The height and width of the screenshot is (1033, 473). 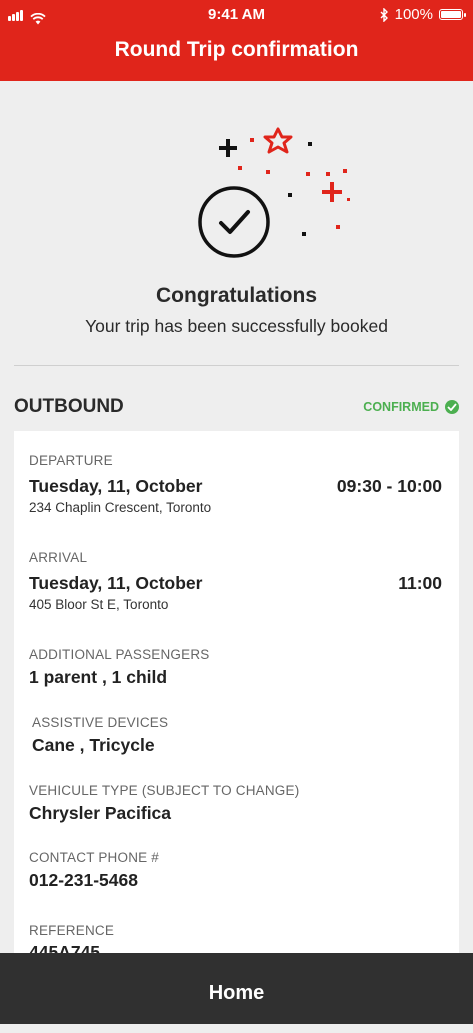 I want to click on vehicle-type-label: VEHICULE TYPE (SUBJECT TO CHANGE), so click(x=164, y=790).